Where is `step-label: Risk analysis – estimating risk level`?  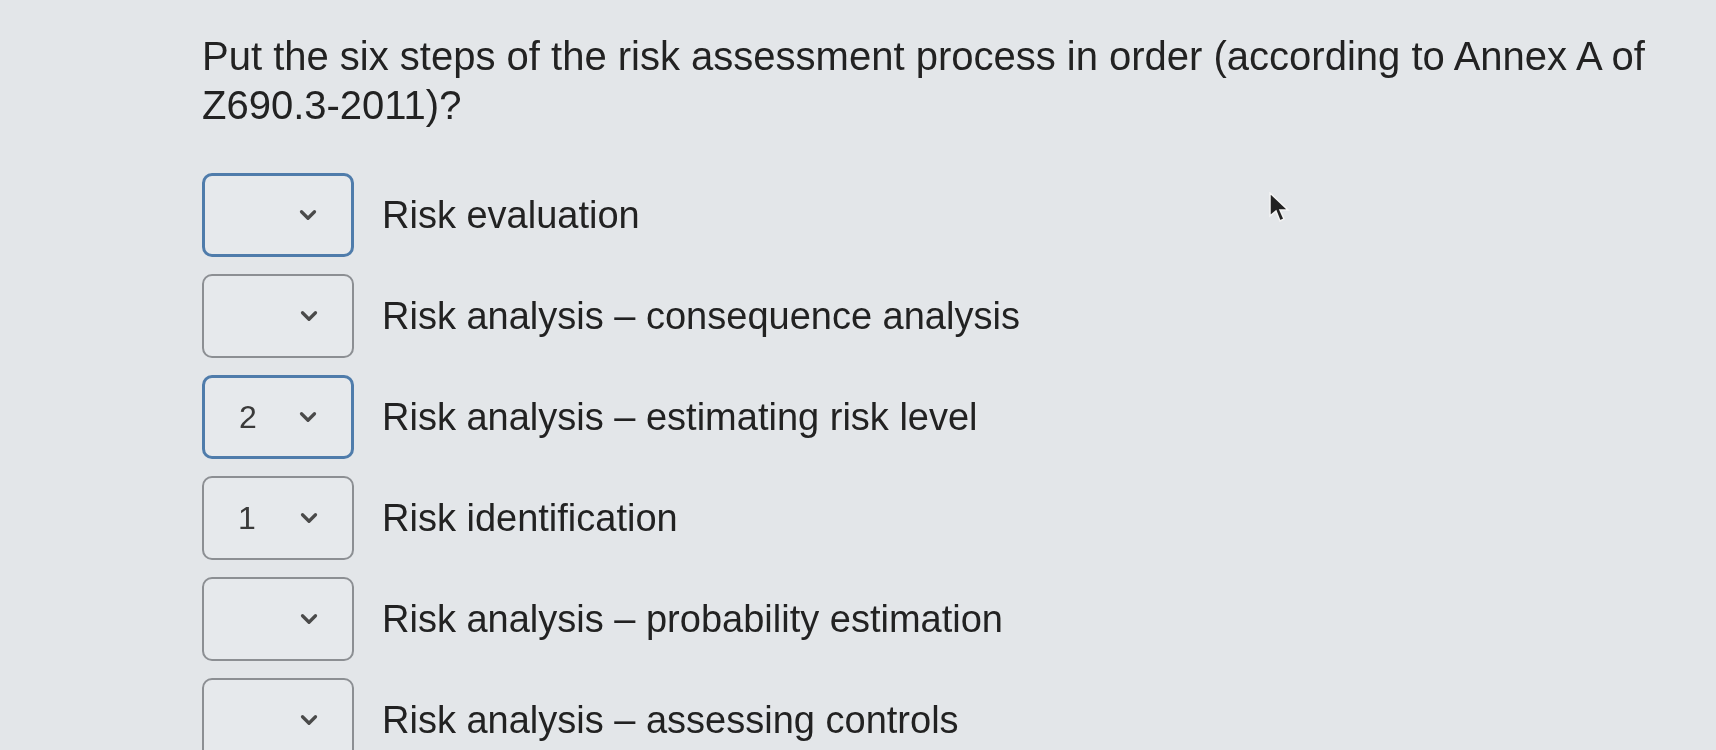 step-label: Risk analysis – estimating risk level is located at coordinates (680, 417).